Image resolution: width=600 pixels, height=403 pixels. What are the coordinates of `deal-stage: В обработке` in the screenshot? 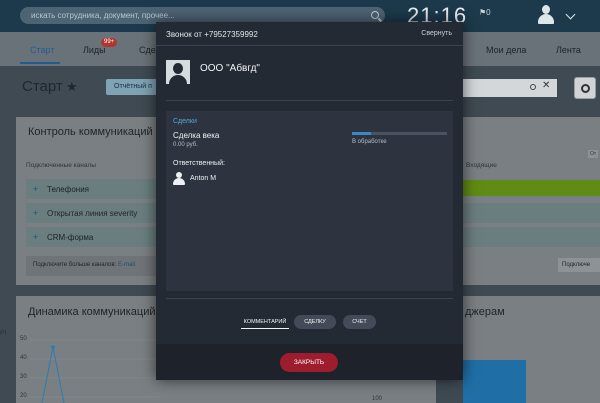 It's located at (369, 142).